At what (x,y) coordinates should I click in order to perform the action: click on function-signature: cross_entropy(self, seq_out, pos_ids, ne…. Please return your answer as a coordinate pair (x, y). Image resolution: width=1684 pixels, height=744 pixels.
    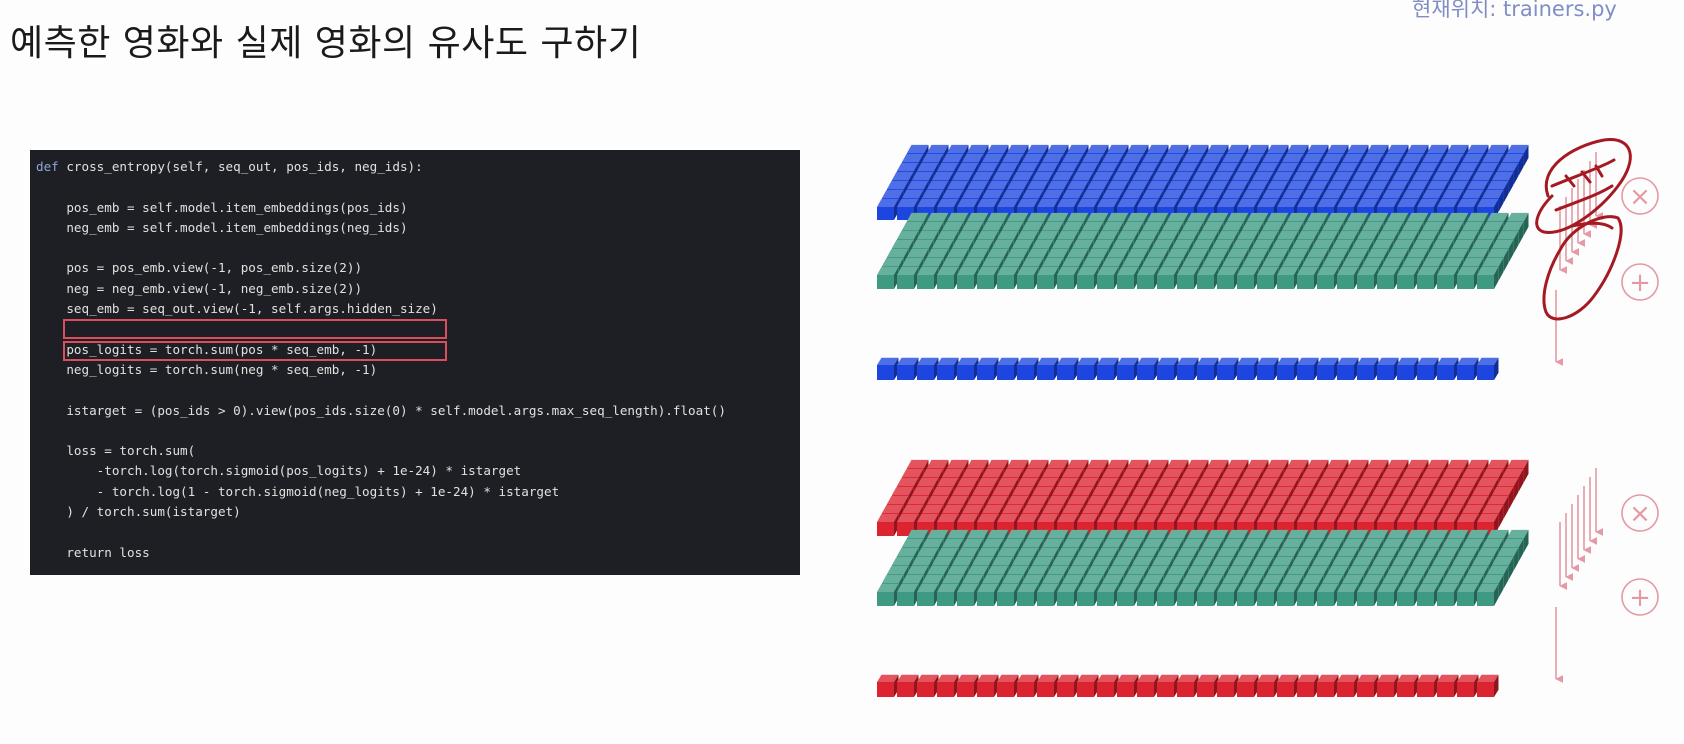
    Looking at the image, I should click on (240, 166).